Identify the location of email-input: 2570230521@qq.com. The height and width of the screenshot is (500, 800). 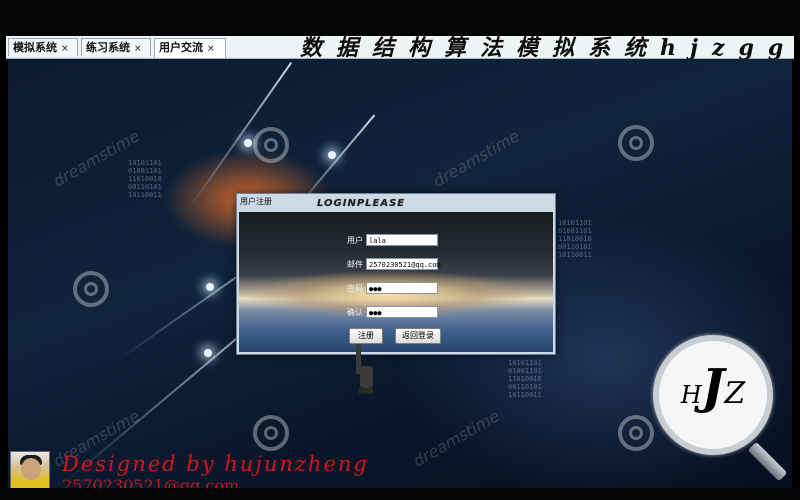
(403, 264).